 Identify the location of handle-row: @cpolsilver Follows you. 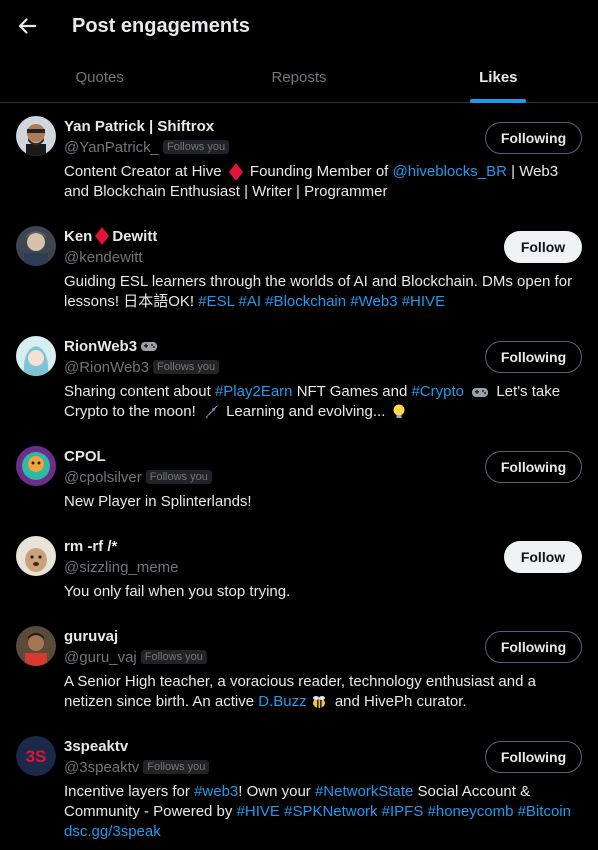
(138, 477).